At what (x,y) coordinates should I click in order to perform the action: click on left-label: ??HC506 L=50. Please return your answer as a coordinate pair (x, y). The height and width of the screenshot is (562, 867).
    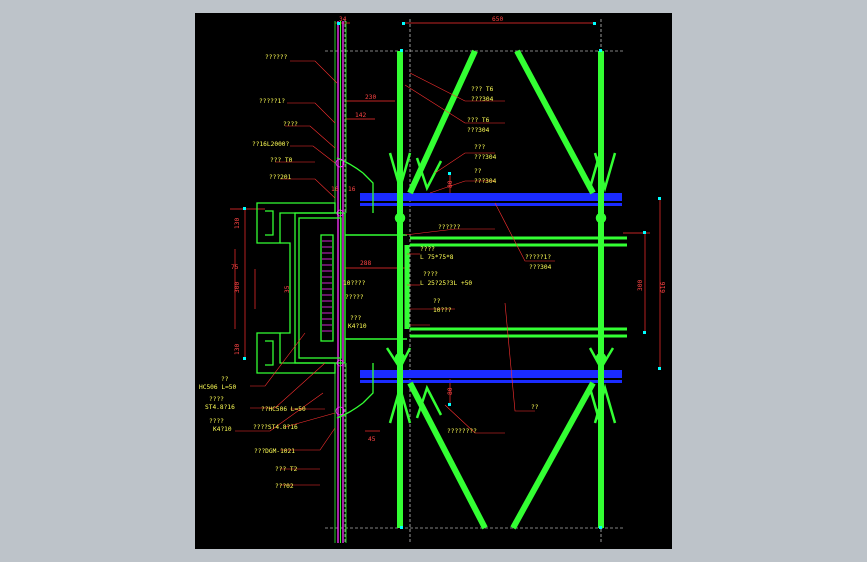
    Looking at the image, I should click on (283, 409).